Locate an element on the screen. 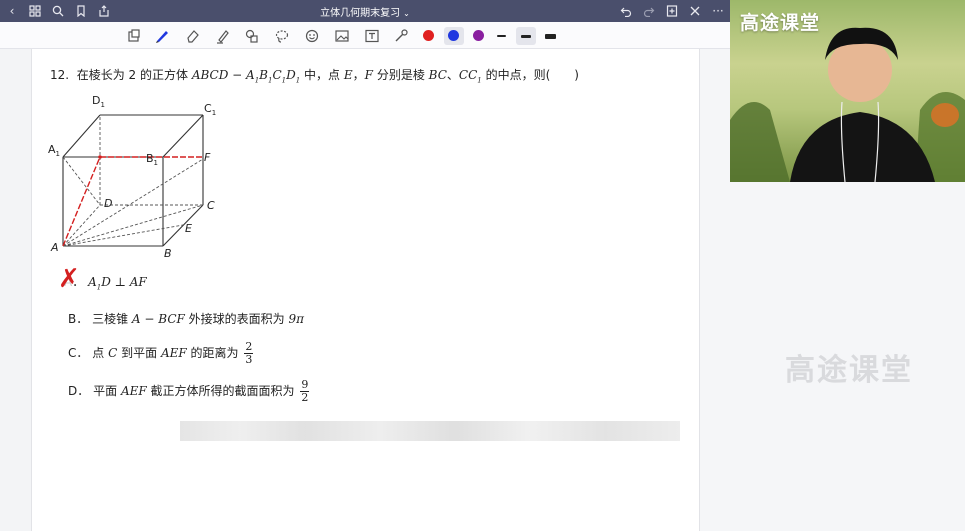 This screenshot has width=965, height=531. cube-name-b: B is located at coordinates (263, 75).